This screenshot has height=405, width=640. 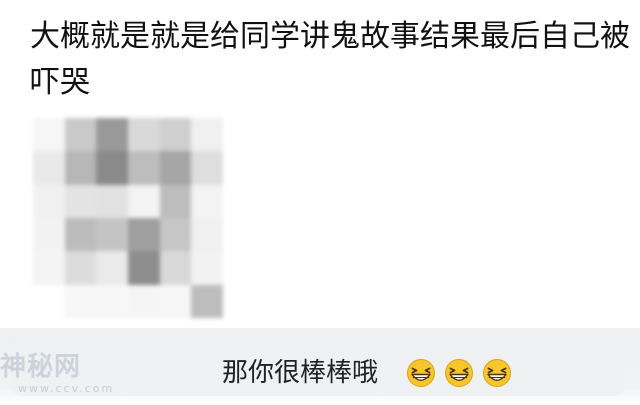 What do you see at coordinates (41, 367) in the screenshot?
I see `watermark-logo: 神秘网` at bounding box center [41, 367].